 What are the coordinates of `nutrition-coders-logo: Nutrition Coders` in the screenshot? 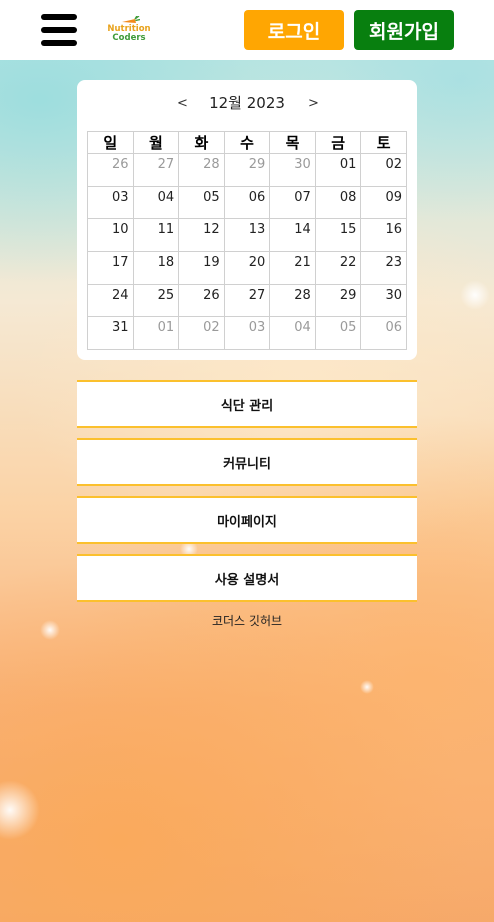 It's located at (130, 32).